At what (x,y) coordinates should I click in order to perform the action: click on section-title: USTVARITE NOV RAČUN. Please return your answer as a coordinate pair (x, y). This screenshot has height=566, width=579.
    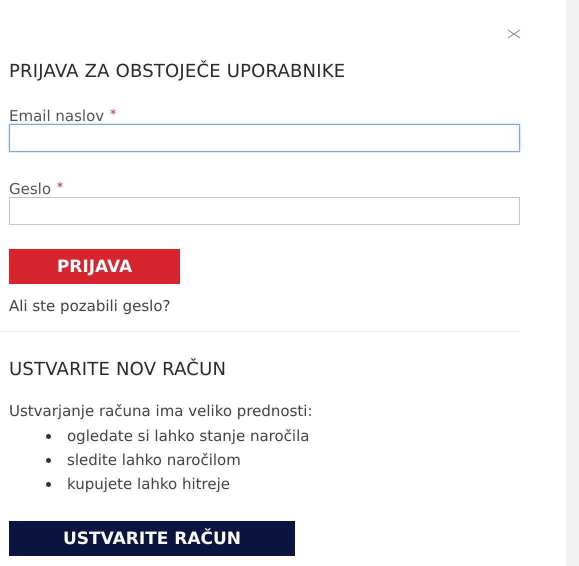
    Looking at the image, I should click on (118, 370).